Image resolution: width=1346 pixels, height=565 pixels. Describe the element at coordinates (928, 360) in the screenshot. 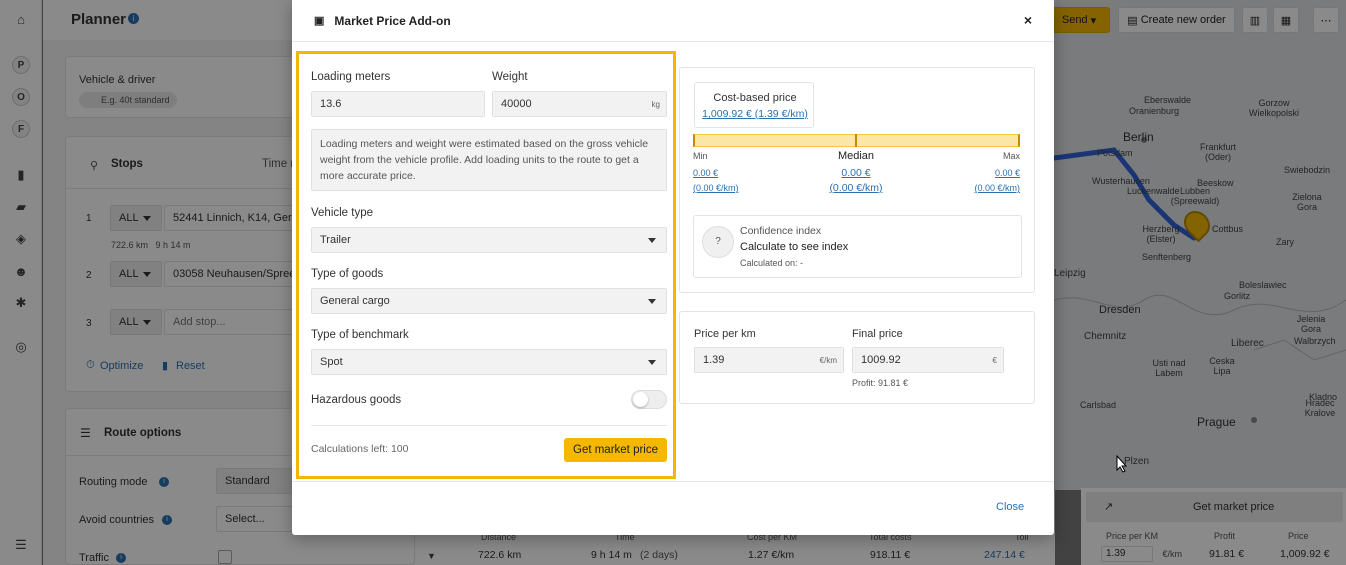

I see `final-price-input: 1009.92 €` at that location.